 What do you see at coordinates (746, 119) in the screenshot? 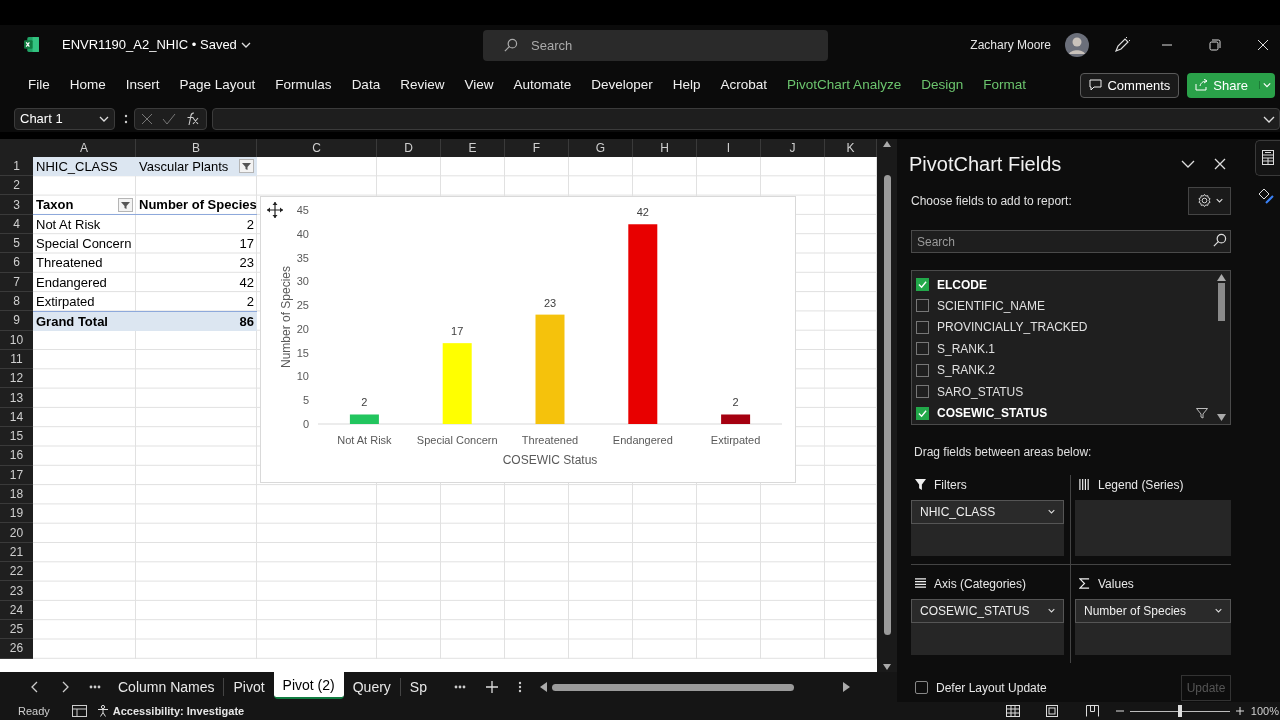
I see `formula-input` at bounding box center [746, 119].